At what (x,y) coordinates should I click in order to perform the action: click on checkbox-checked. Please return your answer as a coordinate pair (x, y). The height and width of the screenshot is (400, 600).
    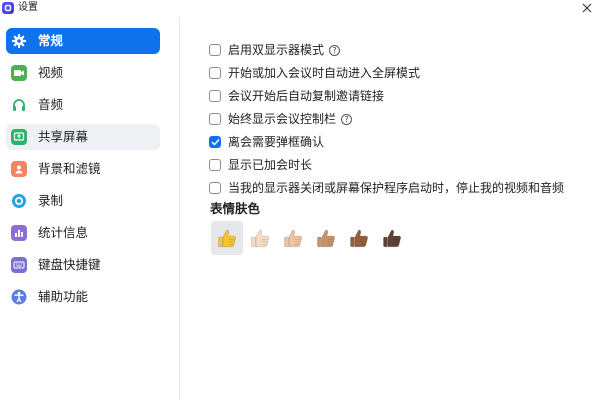
    Looking at the image, I should click on (215, 142).